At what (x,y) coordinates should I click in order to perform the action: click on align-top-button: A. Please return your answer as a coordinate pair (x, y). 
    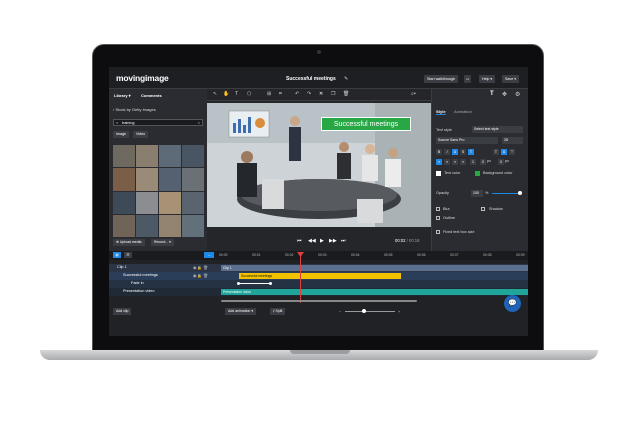
    Looking at the image, I should click on (504, 152).